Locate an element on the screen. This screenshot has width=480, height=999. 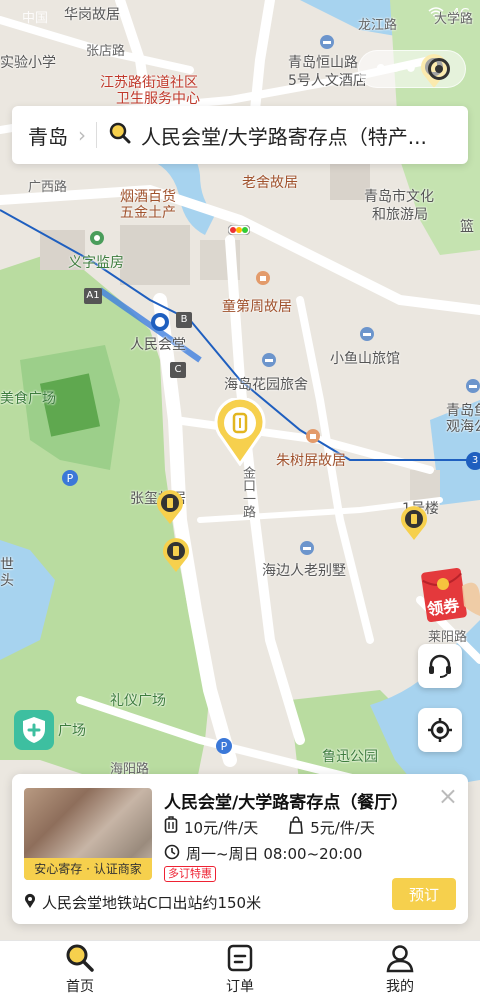
bottom-tab-bar: 首页 订单 我的 is located at coordinates (240, 969).